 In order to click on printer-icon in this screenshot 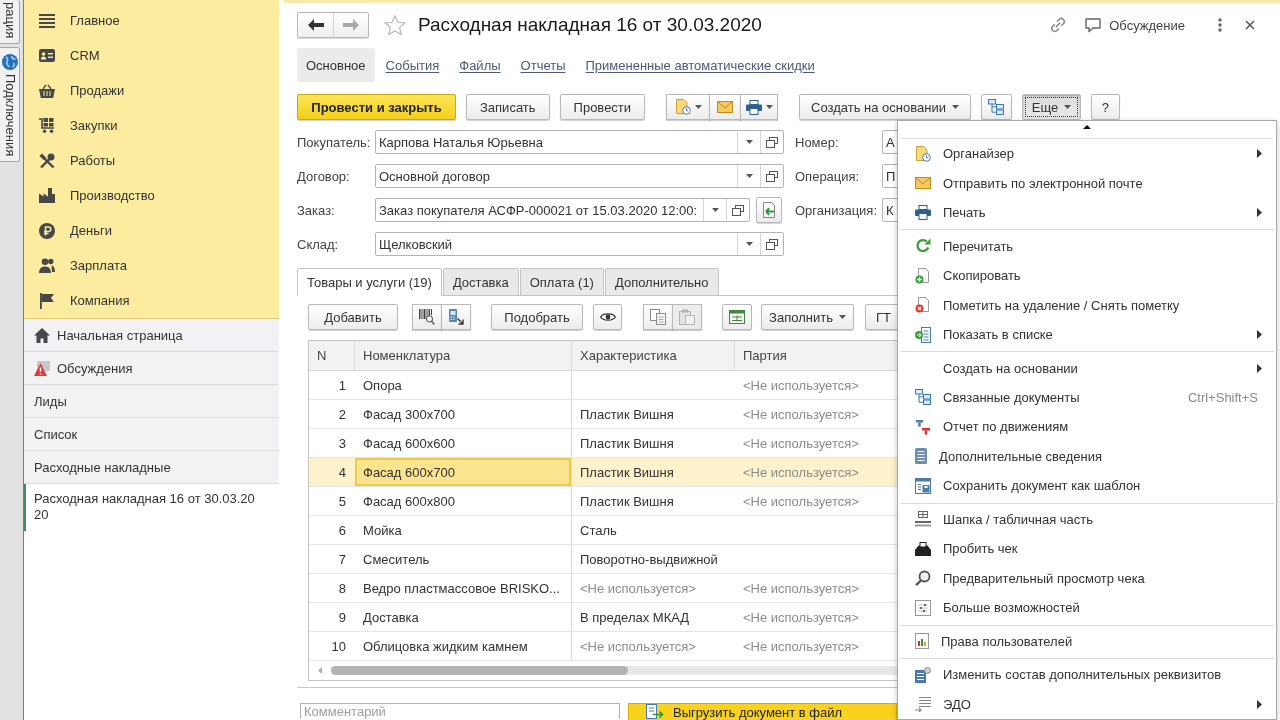, I will do `click(753, 107)`.